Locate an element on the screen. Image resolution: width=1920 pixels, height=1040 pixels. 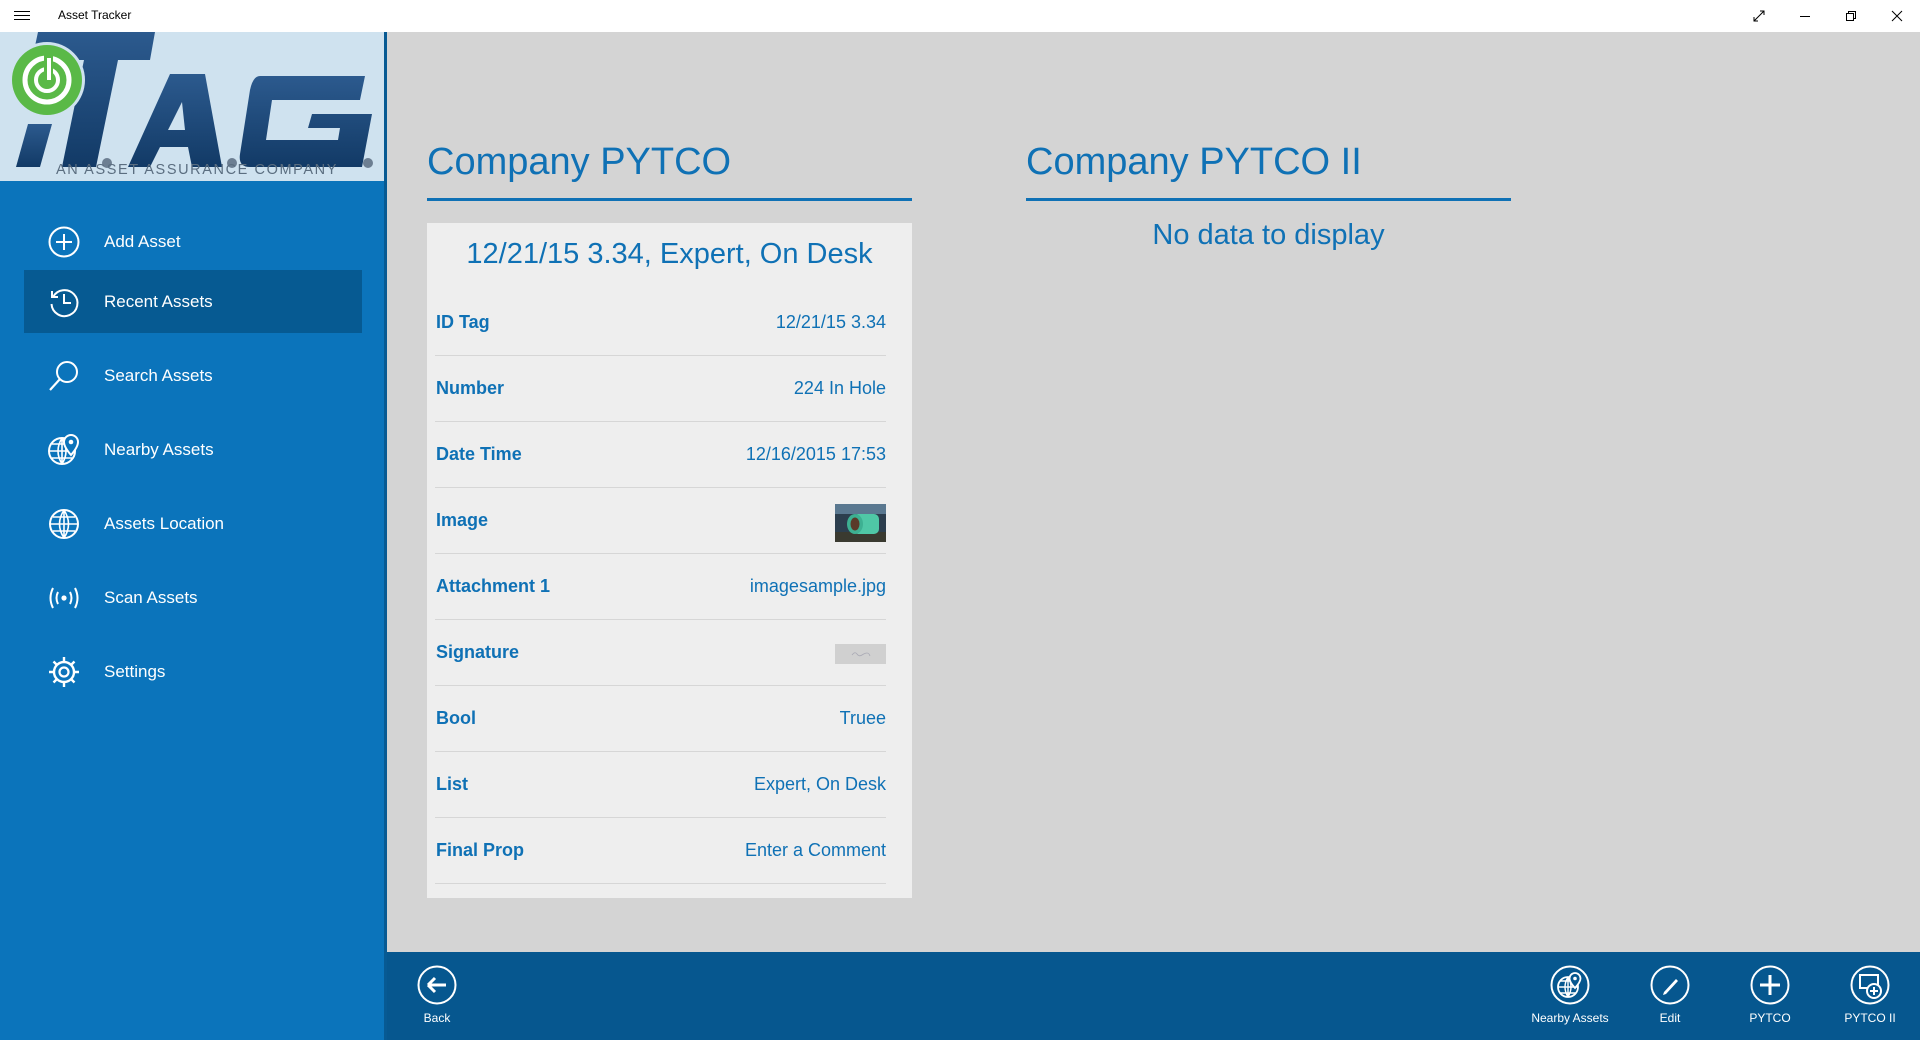
asset-image-thumbnail is located at coordinates (860, 523).